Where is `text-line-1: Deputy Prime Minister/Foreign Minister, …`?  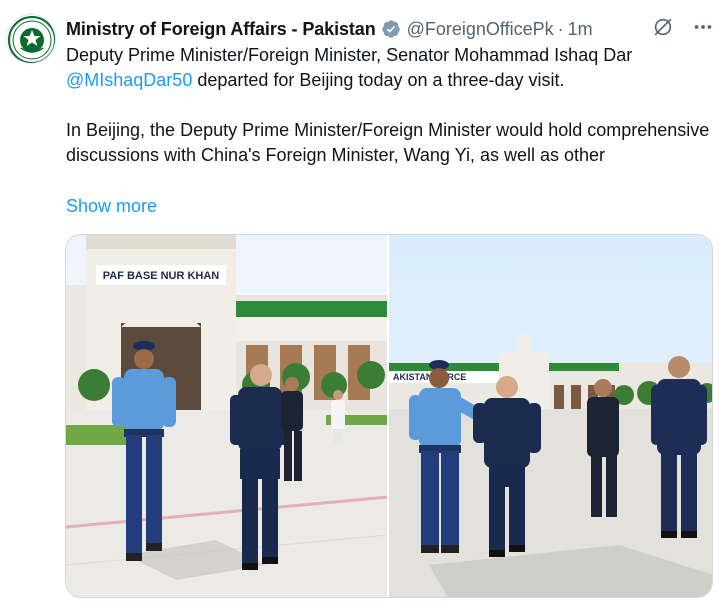
text-line-1: Deputy Prime Minister/Foreign Minister, … is located at coordinates (349, 55).